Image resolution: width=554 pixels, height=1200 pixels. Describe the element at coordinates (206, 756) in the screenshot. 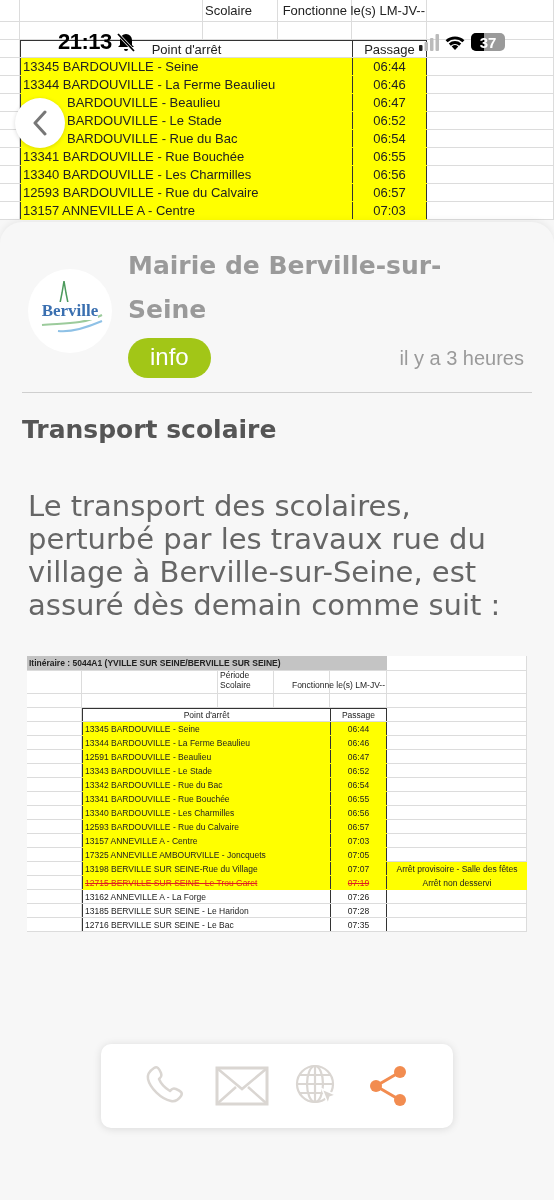

I see `table-cell: 12591 BARDOUVILLE - Beaulieu` at that location.